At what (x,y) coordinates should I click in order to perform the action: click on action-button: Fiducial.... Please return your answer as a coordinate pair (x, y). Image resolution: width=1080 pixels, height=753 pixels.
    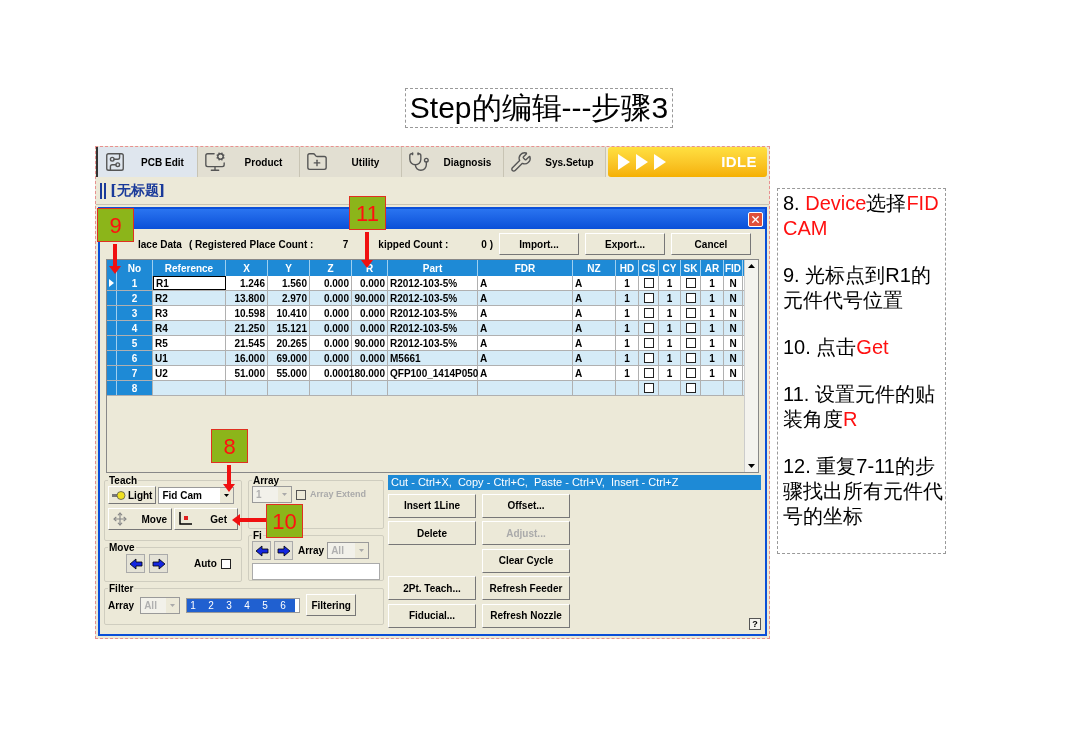
    Looking at the image, I should click on (432, 615).